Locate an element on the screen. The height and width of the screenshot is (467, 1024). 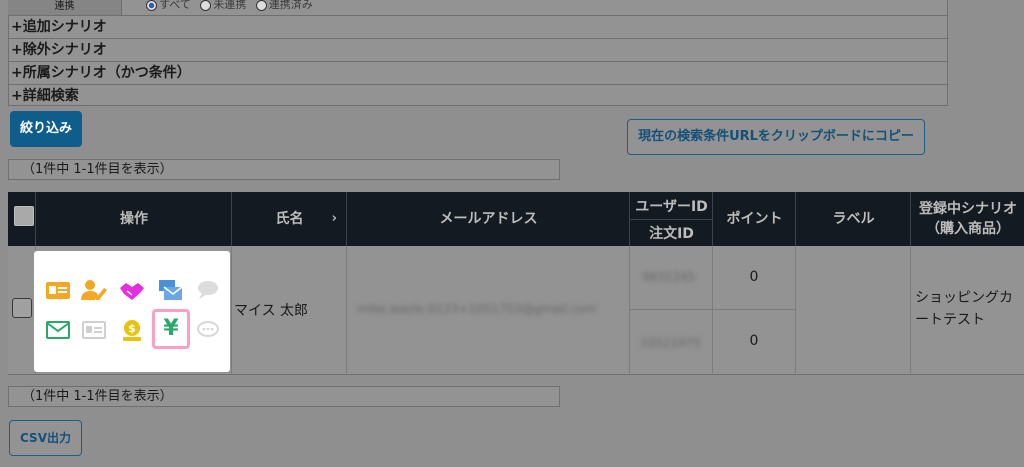
narrow-down-button: 絞り込み is located at coordinates (46, 129).